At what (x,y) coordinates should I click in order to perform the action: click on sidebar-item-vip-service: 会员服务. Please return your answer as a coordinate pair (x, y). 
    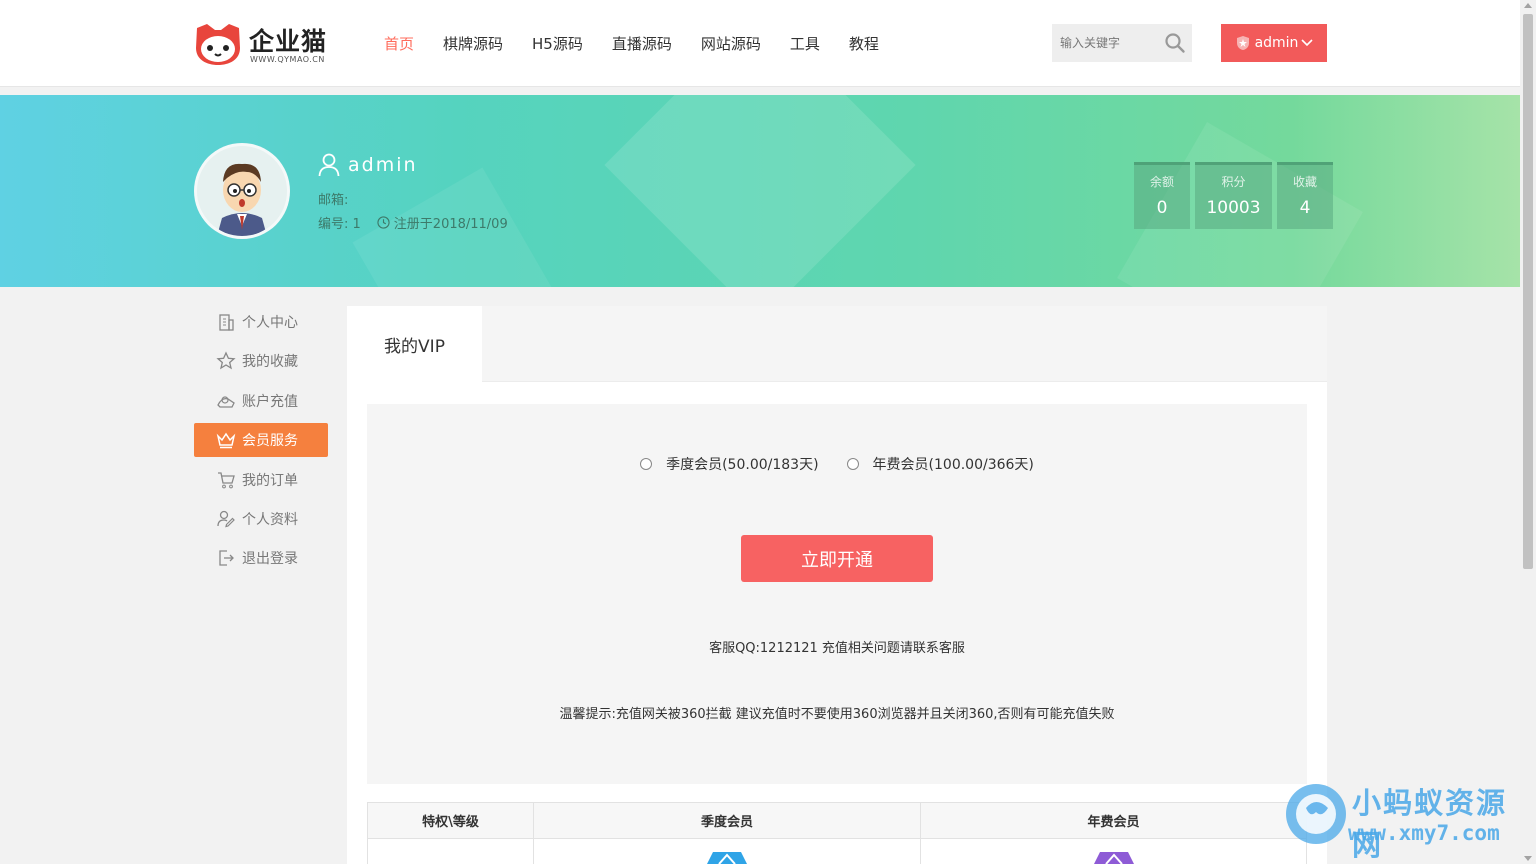
    Looking at the image, I should click on (261, 440).